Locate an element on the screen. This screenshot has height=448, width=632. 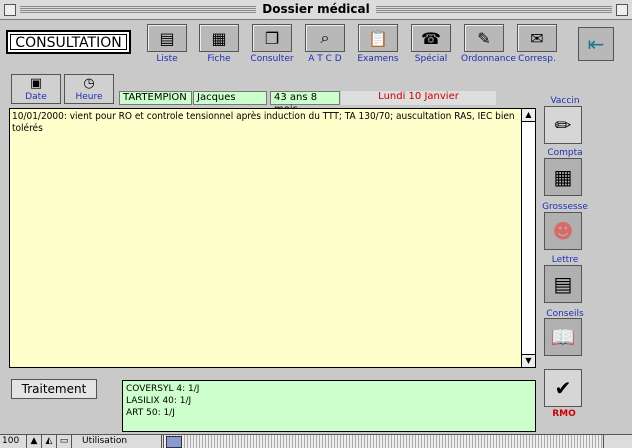
envelope-plus-icon: ✉ is located at coordinates (537, 38).